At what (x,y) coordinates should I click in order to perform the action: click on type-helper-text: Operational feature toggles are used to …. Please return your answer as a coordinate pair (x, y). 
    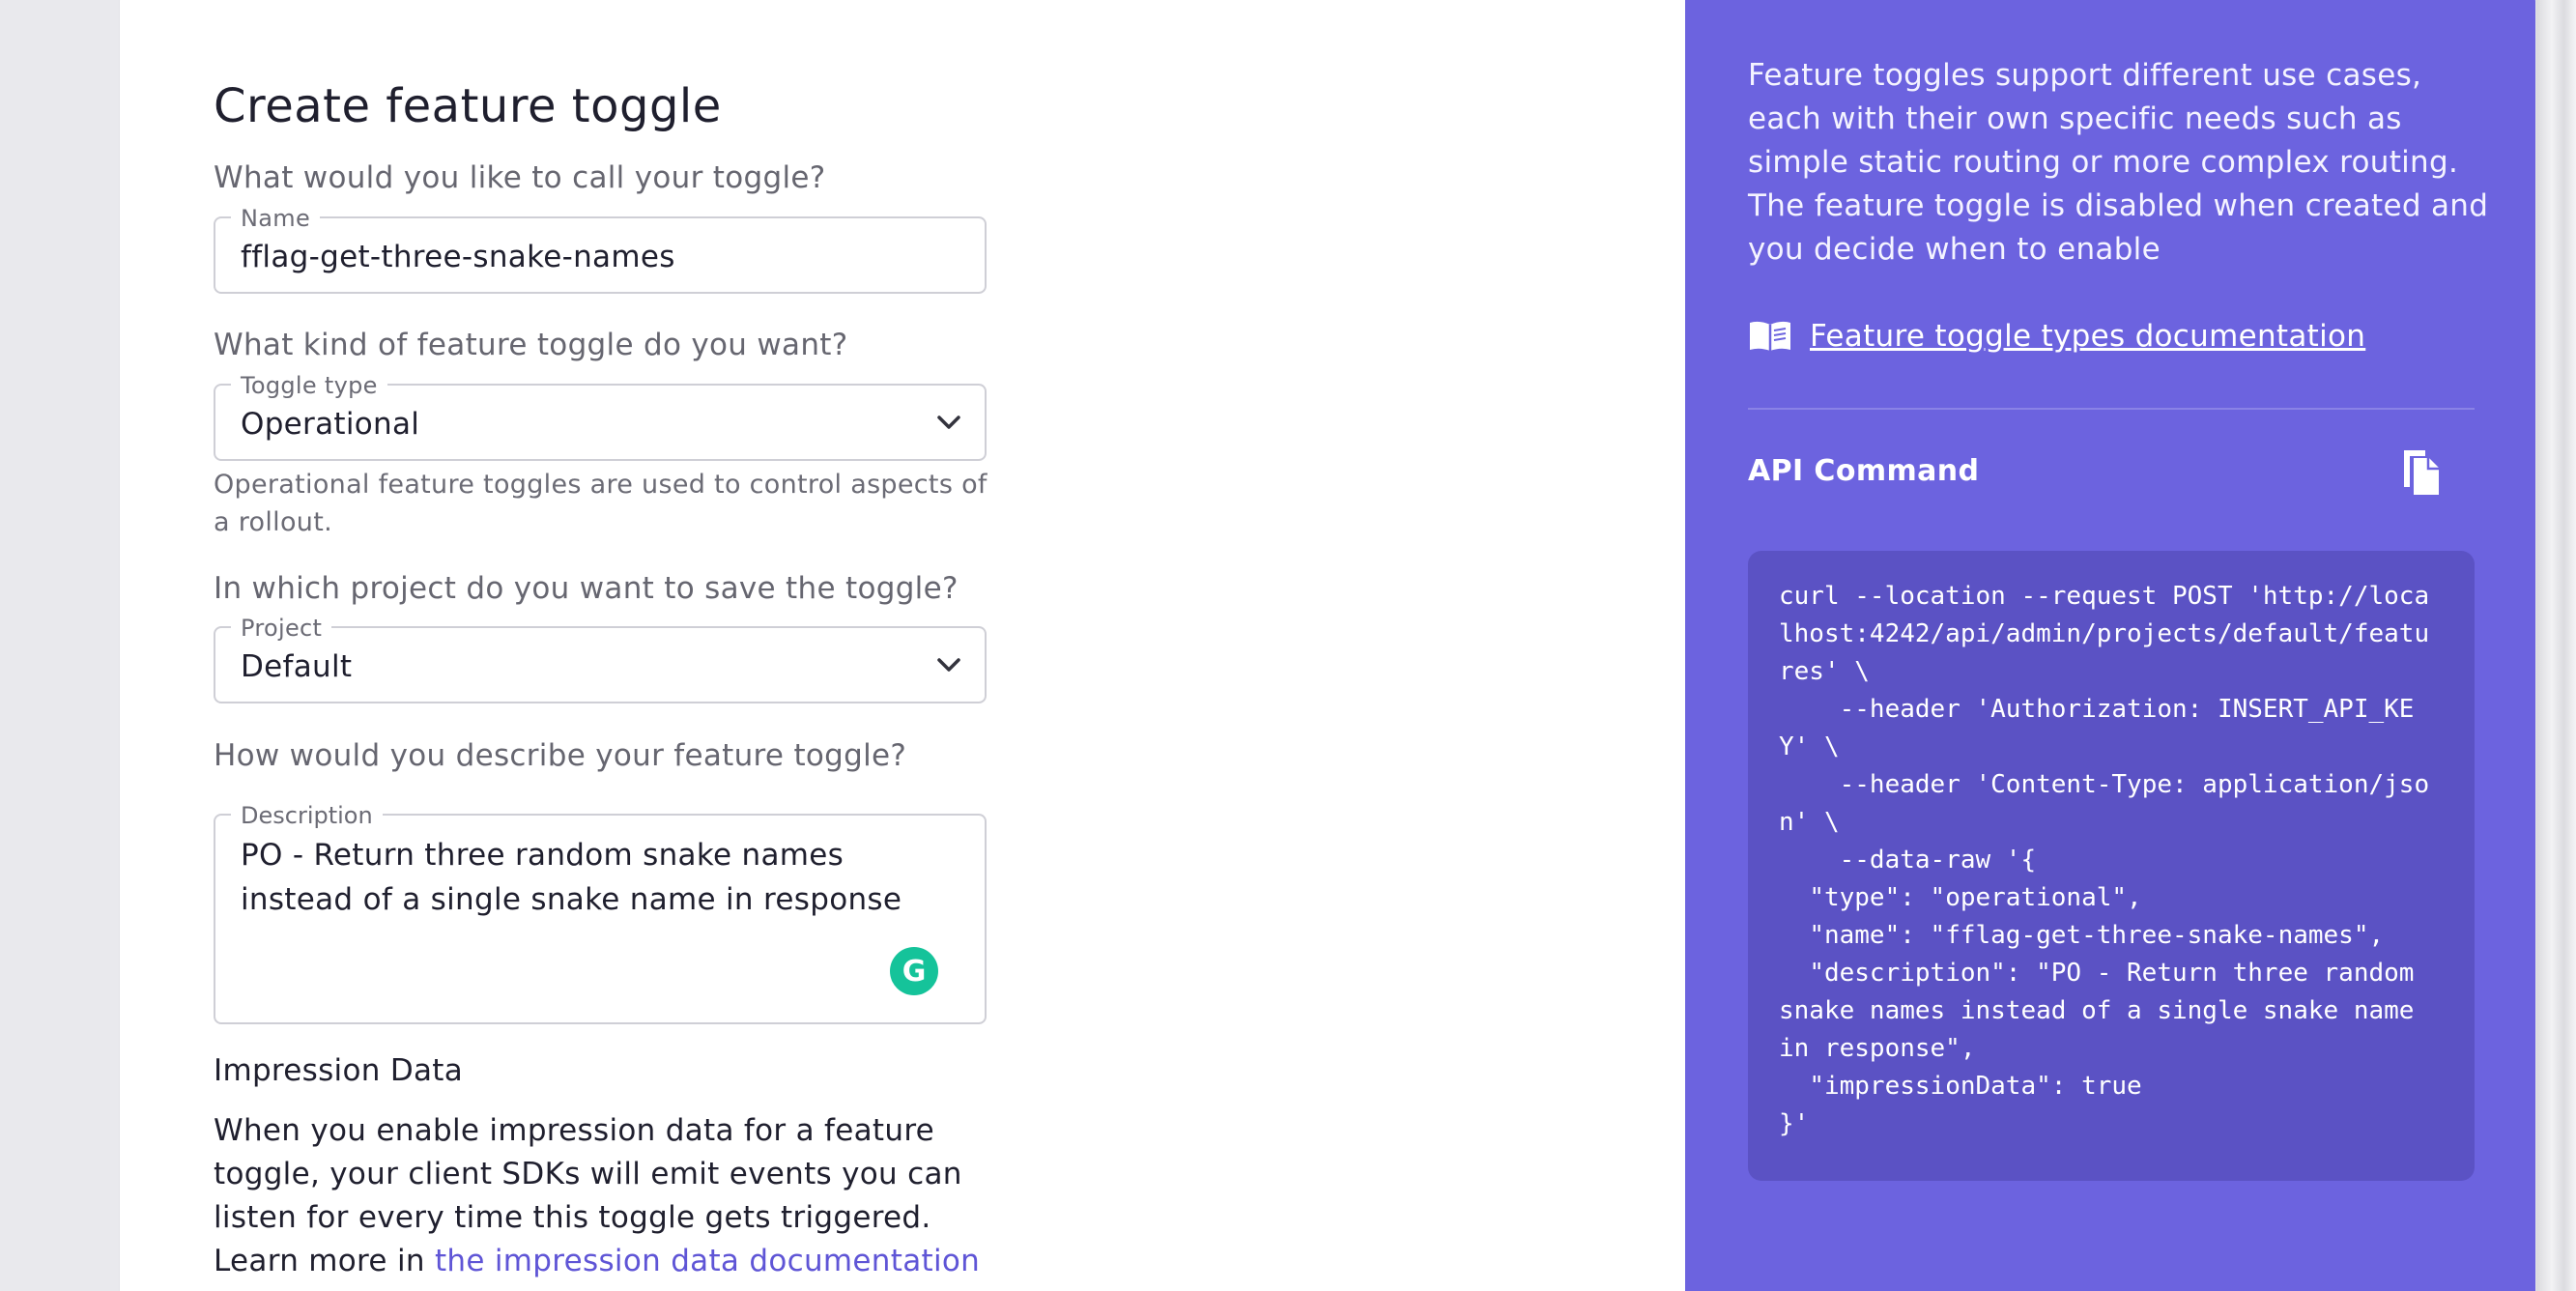
    Looking at the image, I should click on (600, 504).